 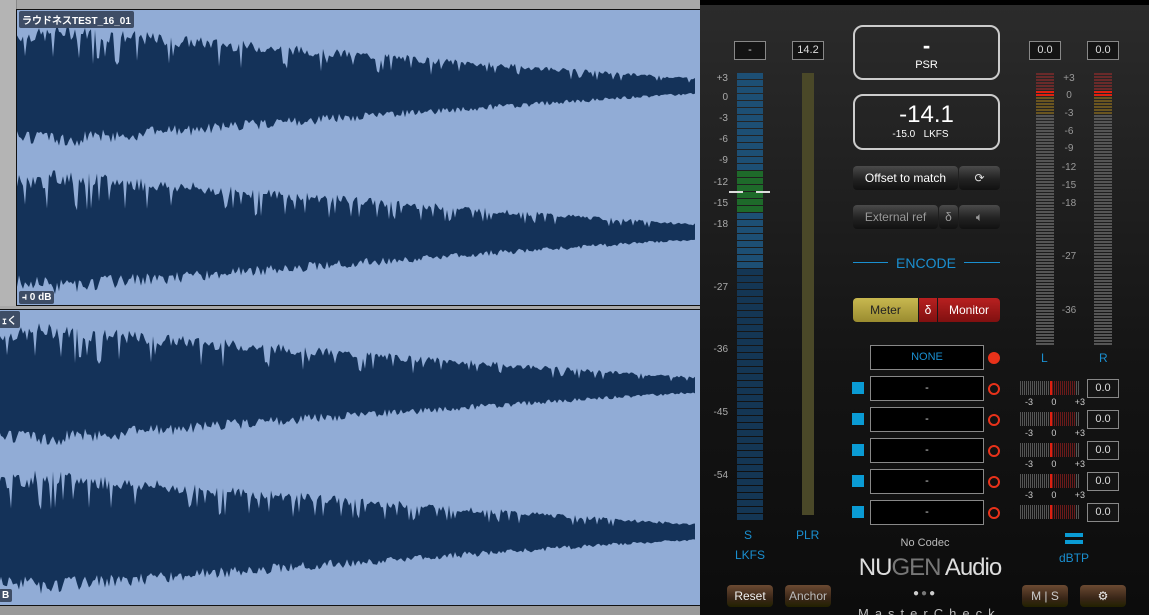 I want to click on meter-button: Meter, so click(x=885, y=310).